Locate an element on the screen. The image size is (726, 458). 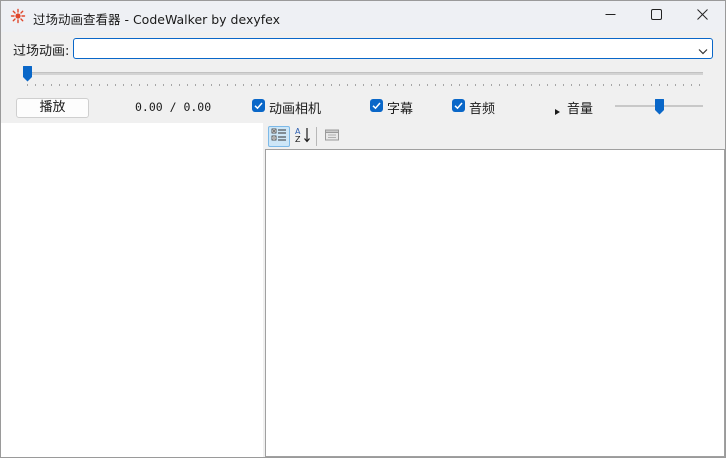
subtitles-checkbox is located at coordinates (376, 105).